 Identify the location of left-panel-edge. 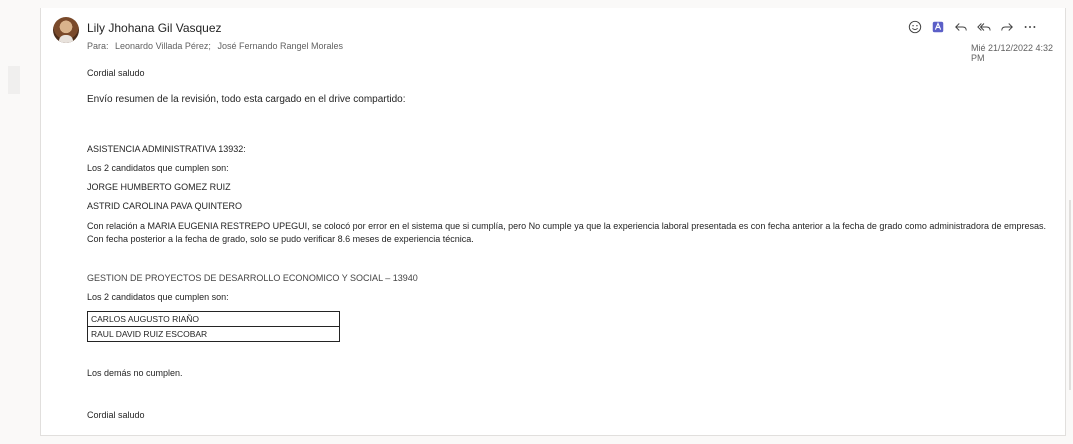
(14, 80).